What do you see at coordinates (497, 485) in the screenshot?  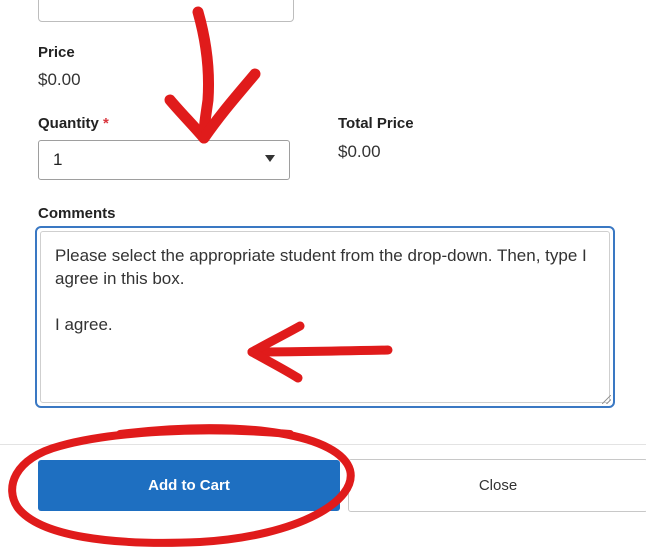 I see `close-button: Close` at bounding box center [497, 485].